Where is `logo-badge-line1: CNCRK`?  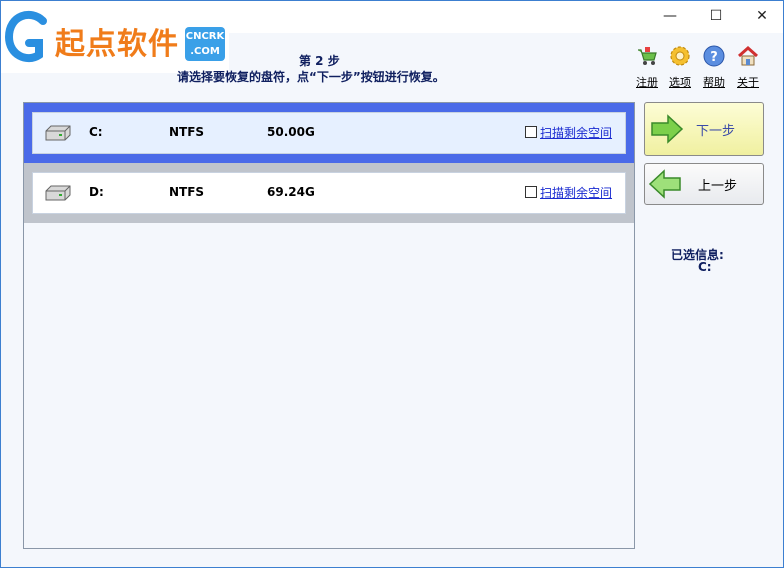
logo-badge-line1: CNCRK is located at coordinates (205, 36).